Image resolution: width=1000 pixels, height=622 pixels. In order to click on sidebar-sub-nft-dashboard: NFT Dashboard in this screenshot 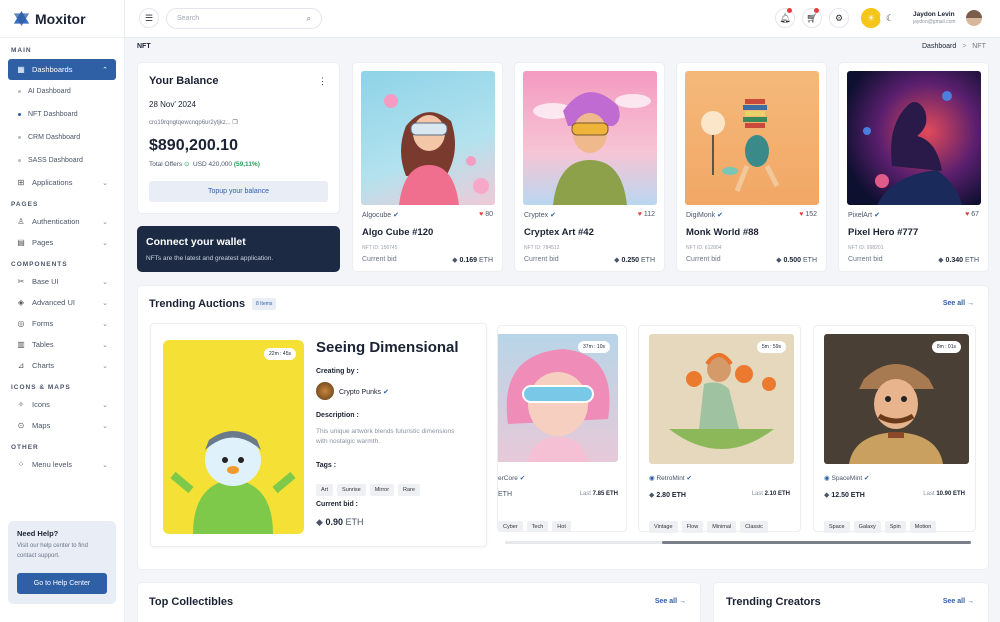, I will do `click(62, 114)`.